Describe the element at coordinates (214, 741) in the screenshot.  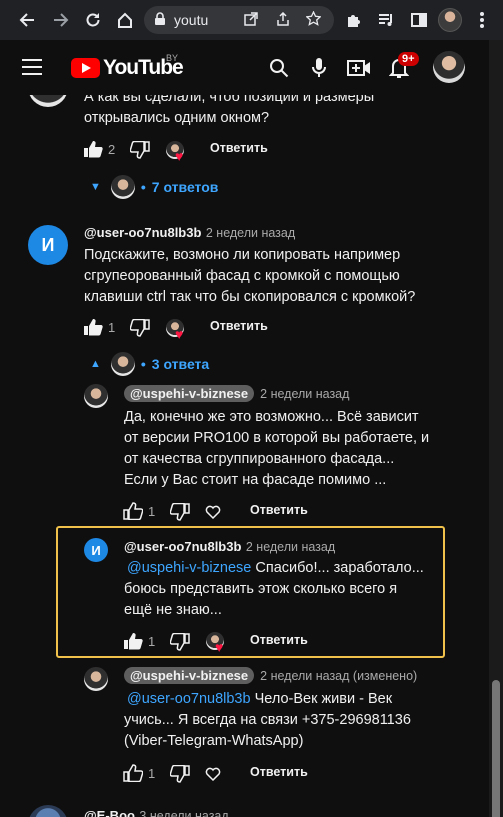
I see `reply-text-line: (Viber-Telegram-WhatsApp)` at that location.